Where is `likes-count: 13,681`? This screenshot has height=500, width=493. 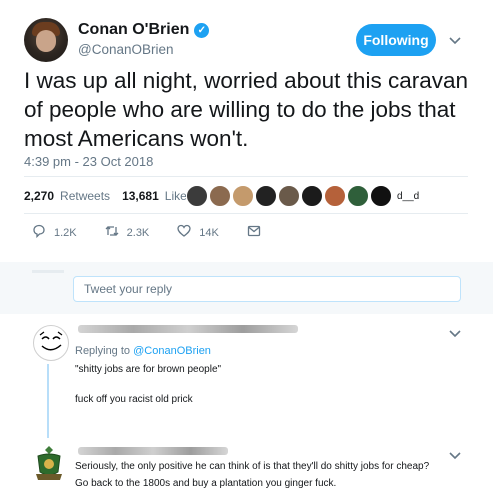 likes-count: 13,681 is located at coordinates (140, 196).